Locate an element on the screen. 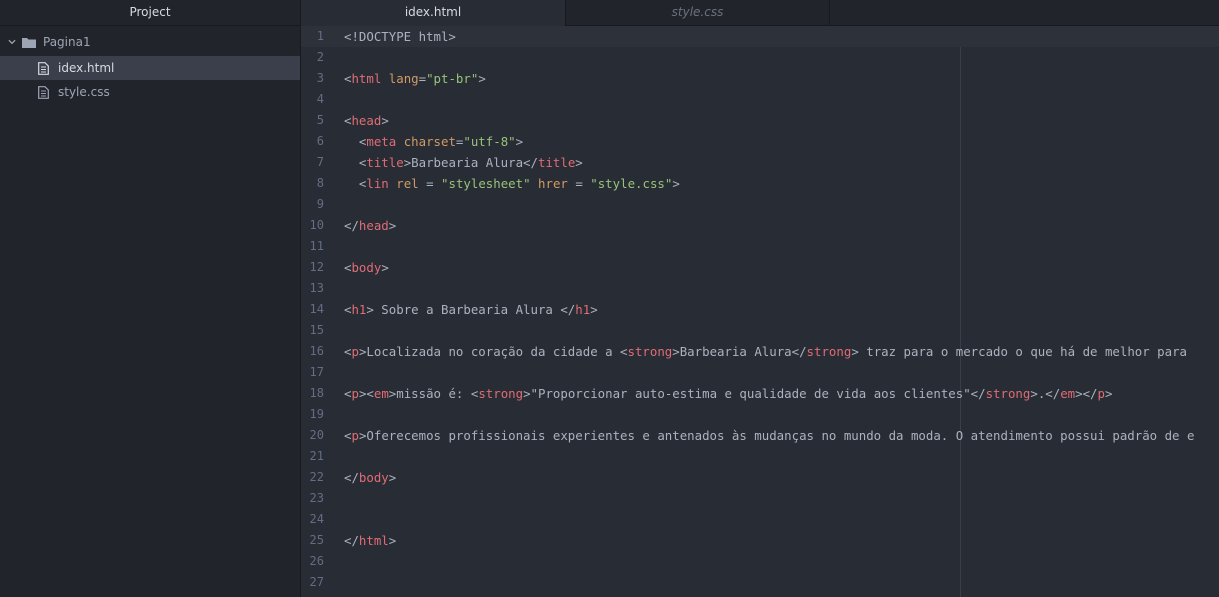 The height and width of the screenshot is (597, 1219). string-token: "style.css" is located at coordinates (631, 183).